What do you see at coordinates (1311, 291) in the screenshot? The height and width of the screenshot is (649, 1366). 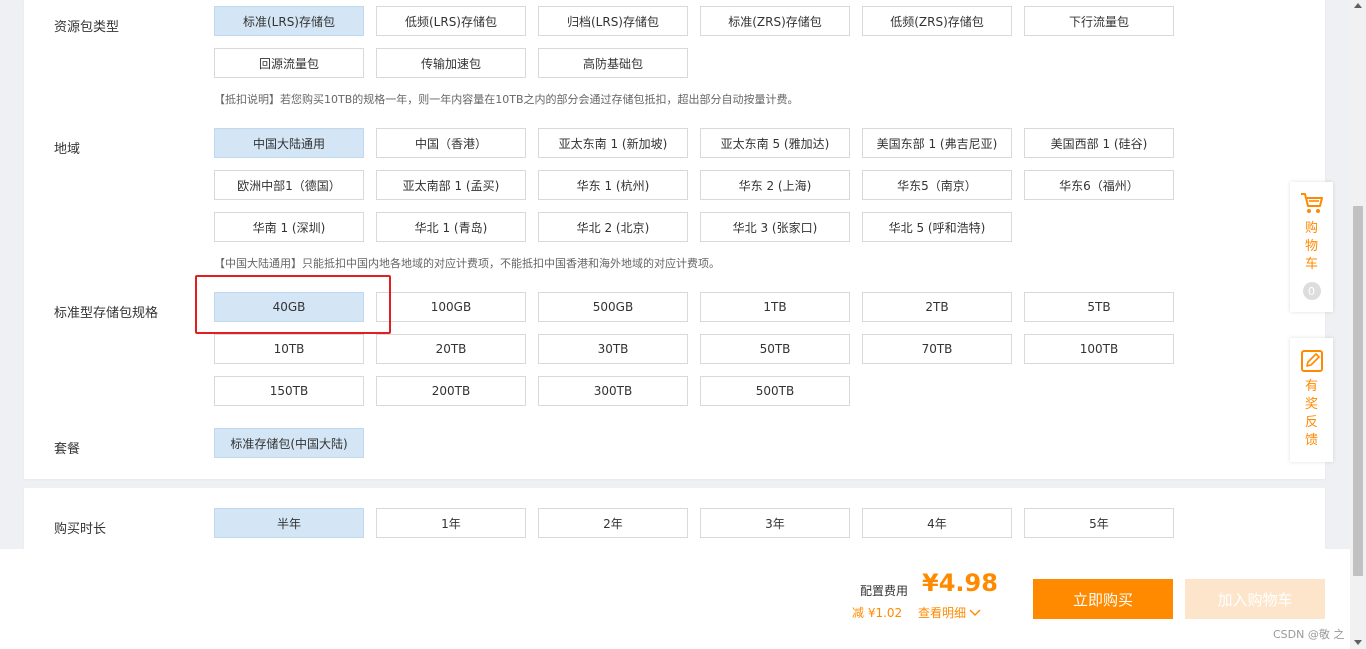 I see `cart-count-badge: 0` at bounding box center [1311, 291].